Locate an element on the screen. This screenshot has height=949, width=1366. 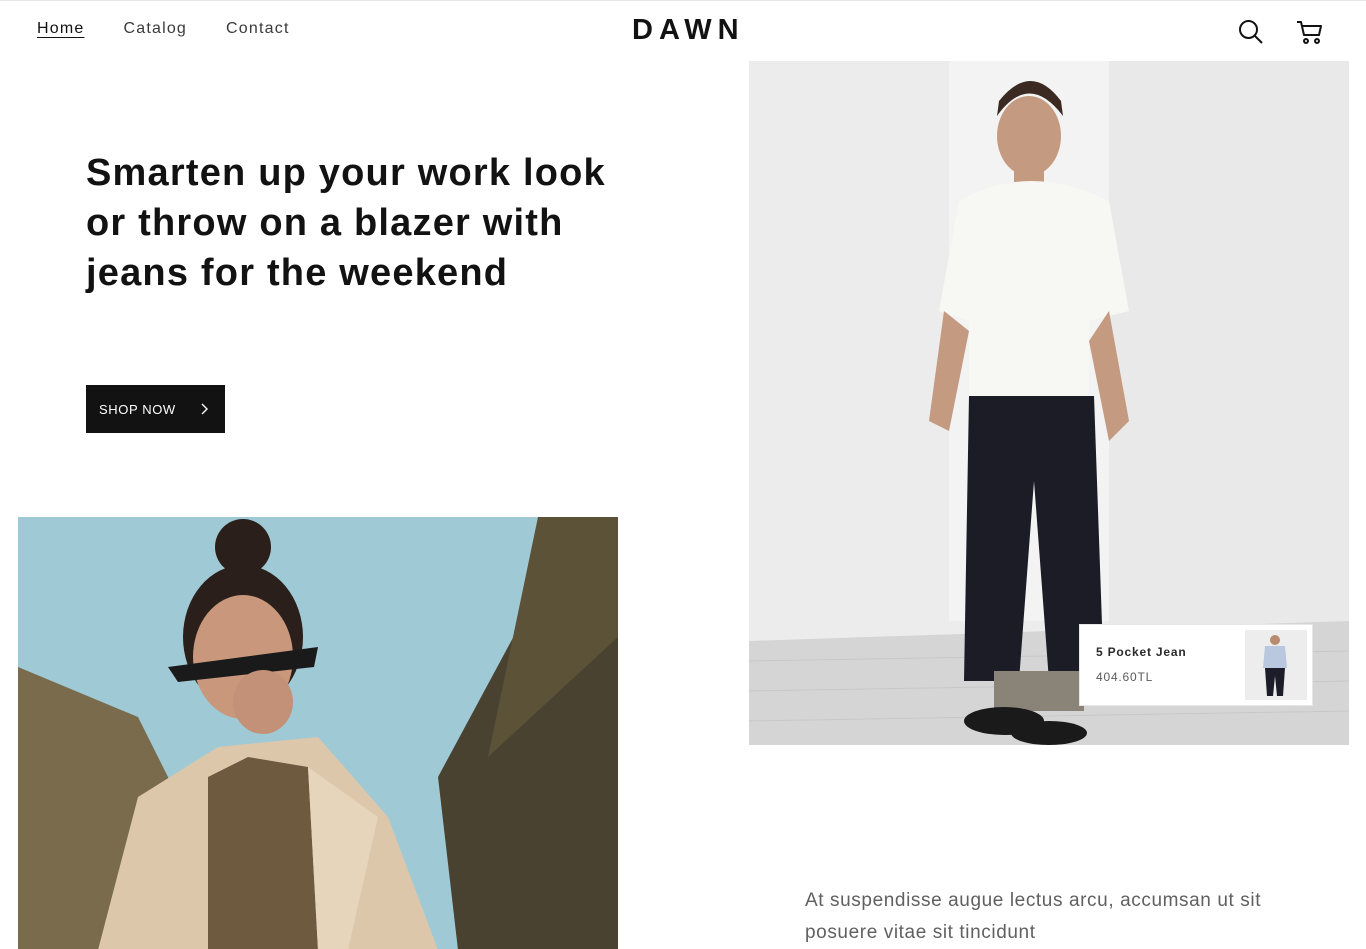
product-name: 5 Pocket Jean is located at coordinates (1141, 652).